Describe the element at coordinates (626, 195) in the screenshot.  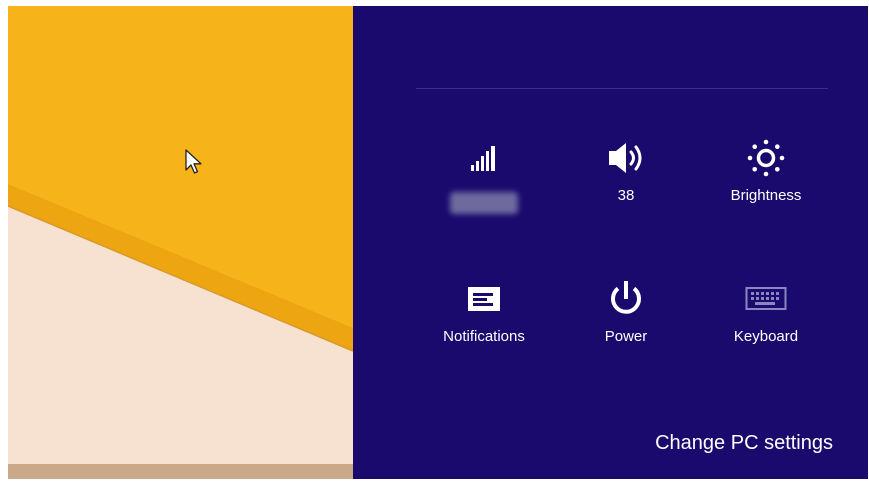
I see `volume-level: 38` at that location.